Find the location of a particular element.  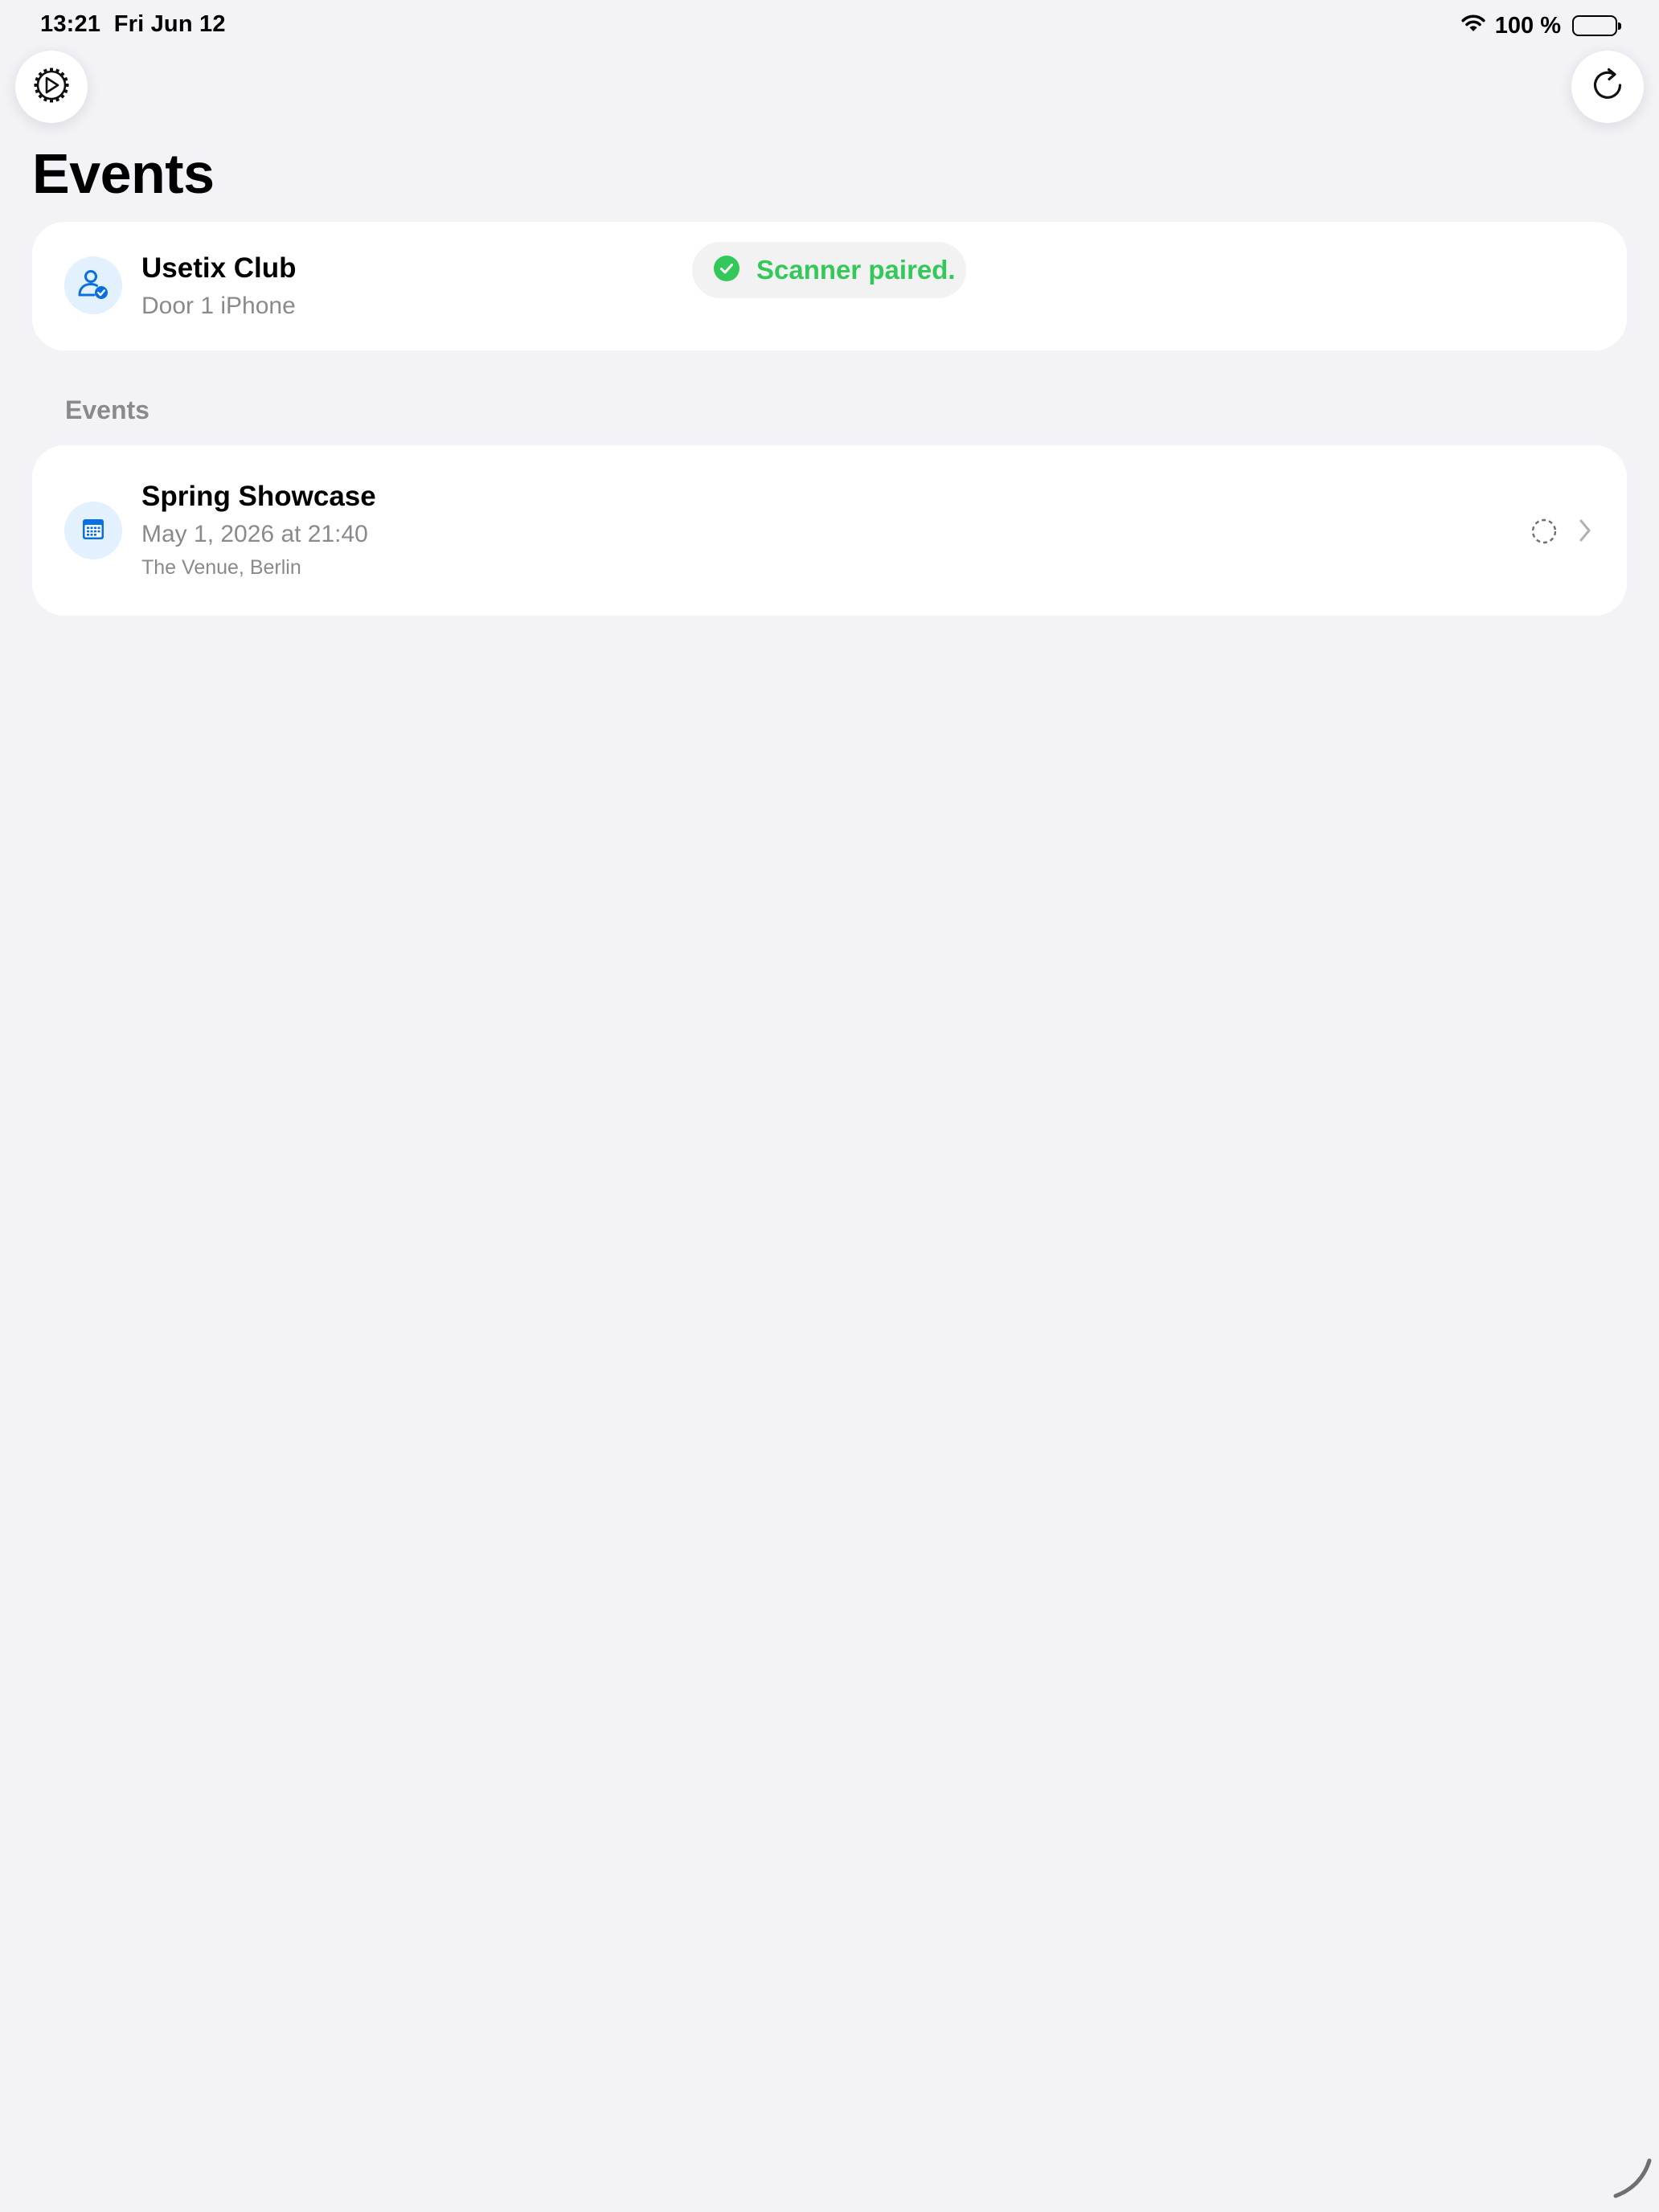

chevron-right-icon is located at coordinates (1585, 532).